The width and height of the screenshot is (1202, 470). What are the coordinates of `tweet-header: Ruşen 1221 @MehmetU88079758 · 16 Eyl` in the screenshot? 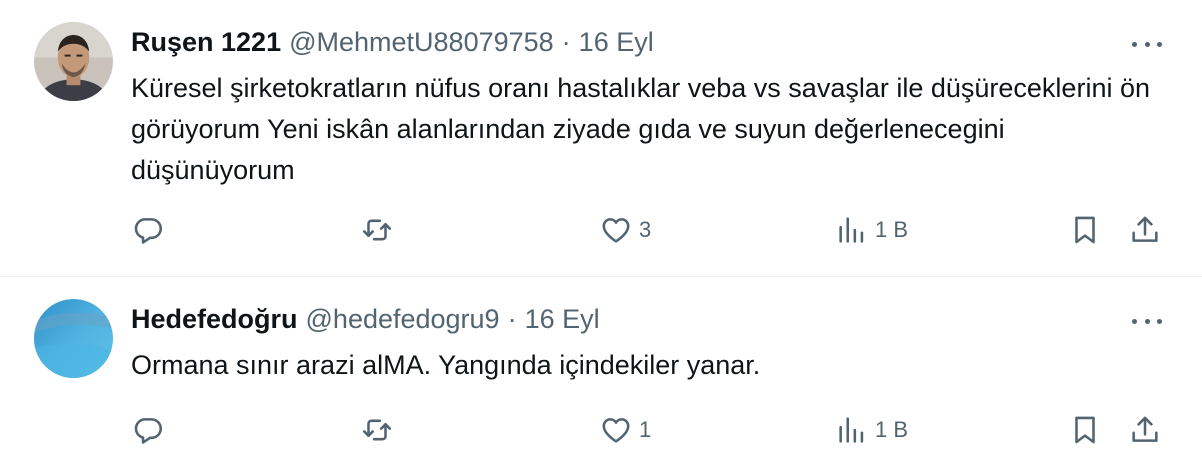 It's located at (392, 42).